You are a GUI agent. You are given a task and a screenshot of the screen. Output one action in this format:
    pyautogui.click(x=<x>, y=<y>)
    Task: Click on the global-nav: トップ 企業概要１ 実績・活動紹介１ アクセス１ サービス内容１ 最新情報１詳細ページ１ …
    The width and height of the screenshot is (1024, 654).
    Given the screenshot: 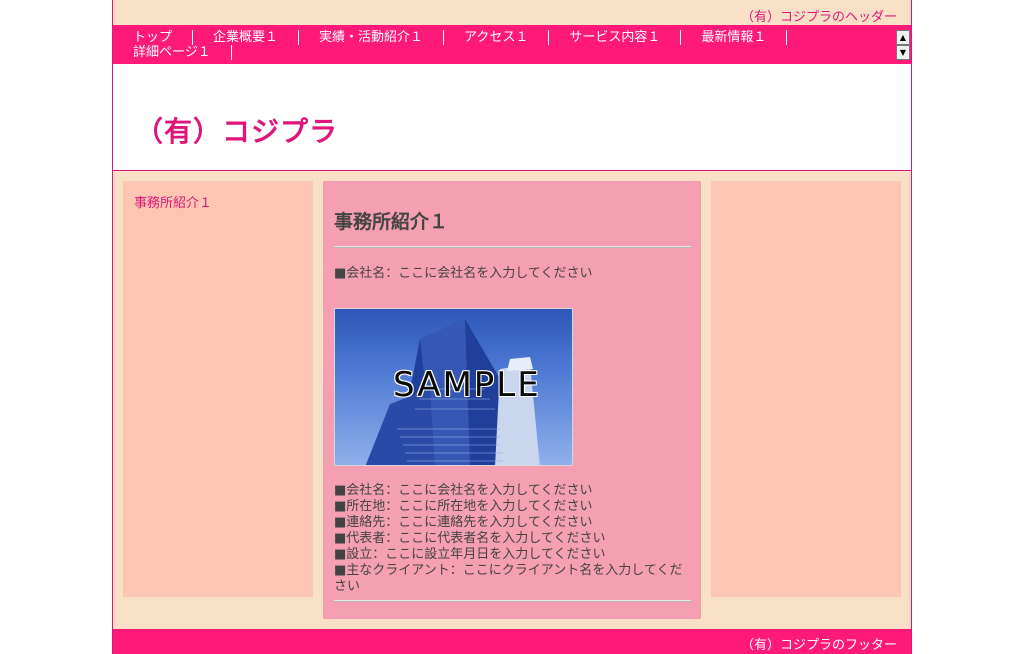 What is the action you would take?
    pyautogui.click(x=512, y=44)
    